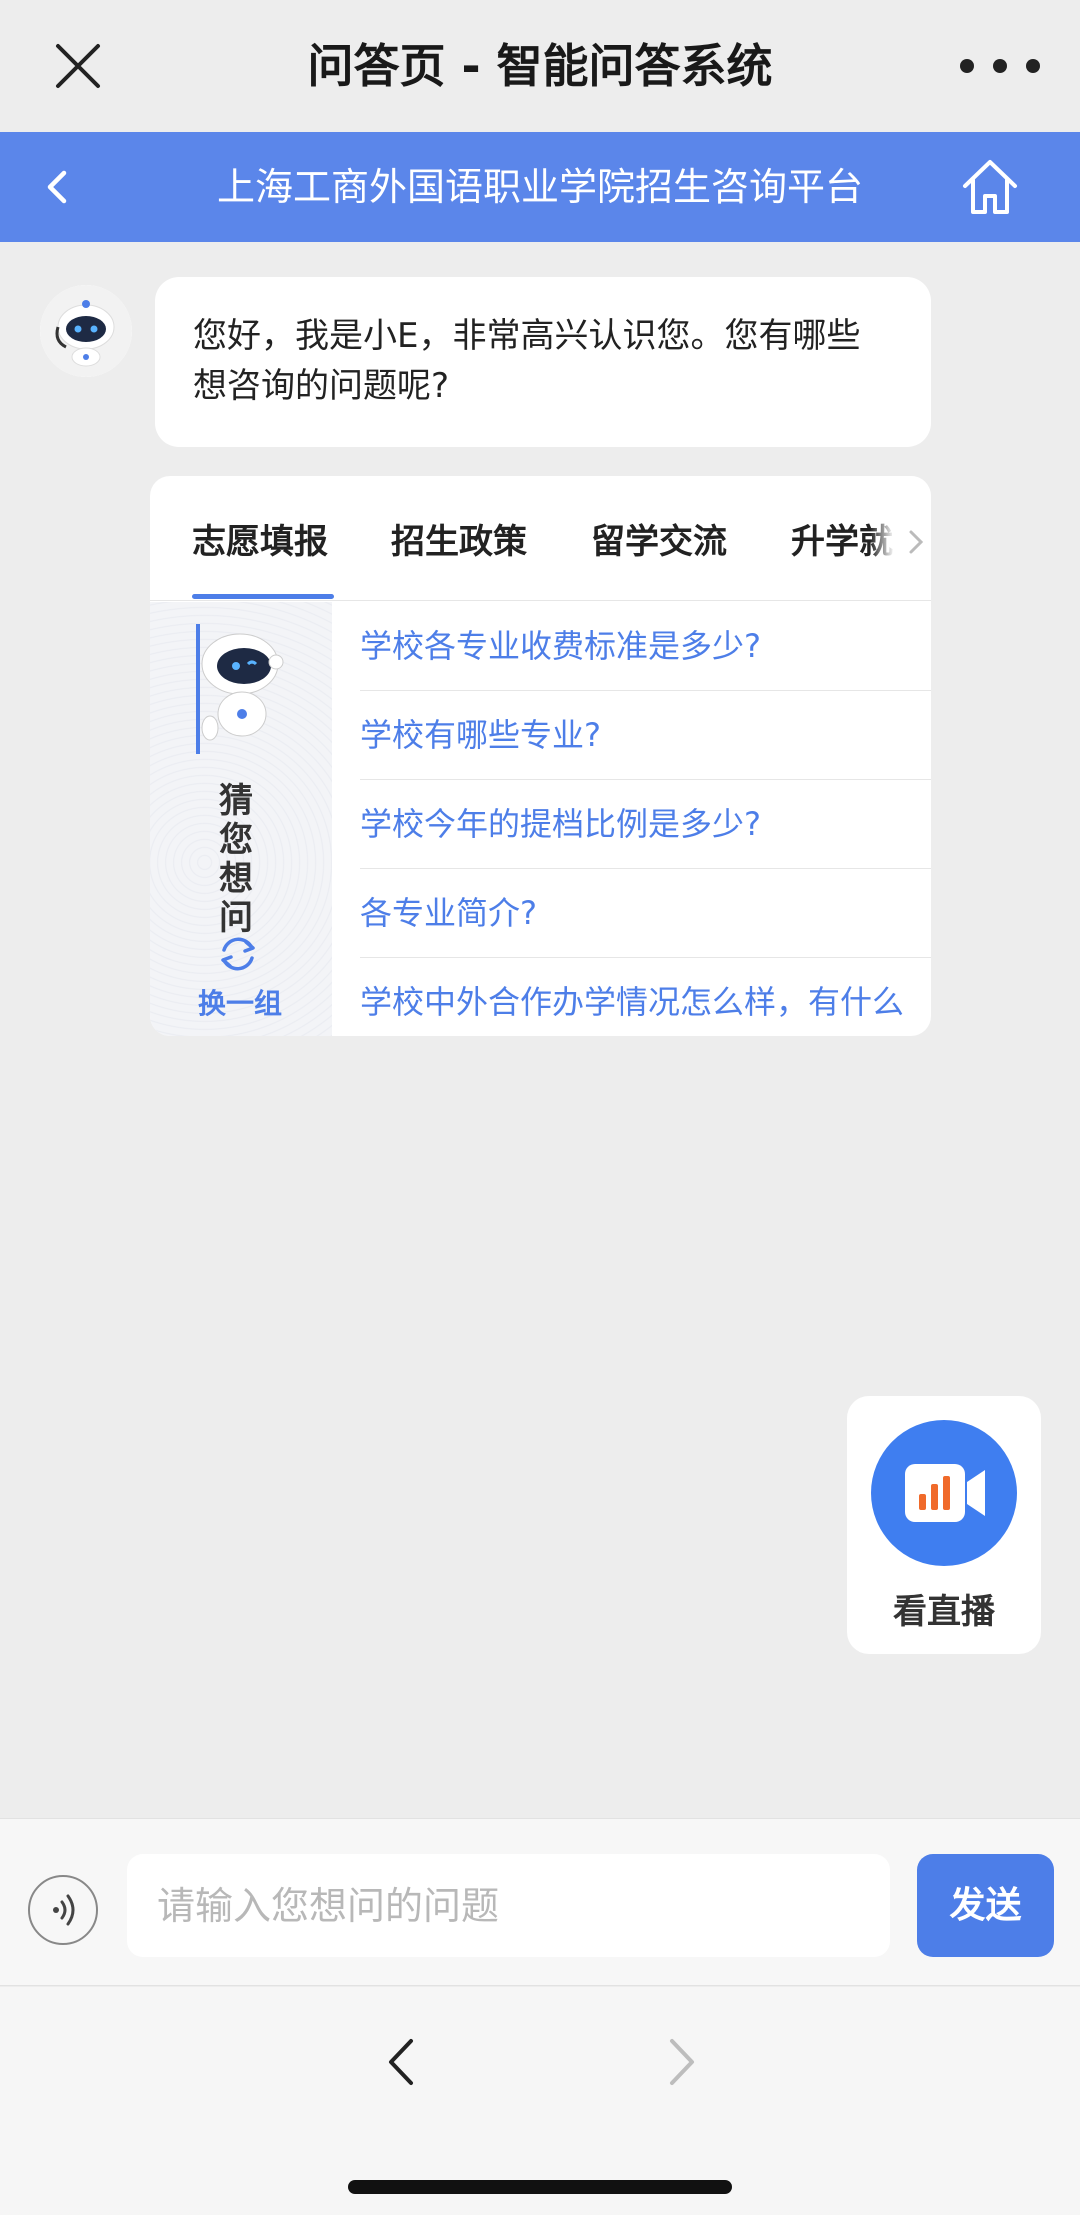  Describe the element at coordinates (916, 542) in the screenshot. I see `chevron-right-icon` at that location.